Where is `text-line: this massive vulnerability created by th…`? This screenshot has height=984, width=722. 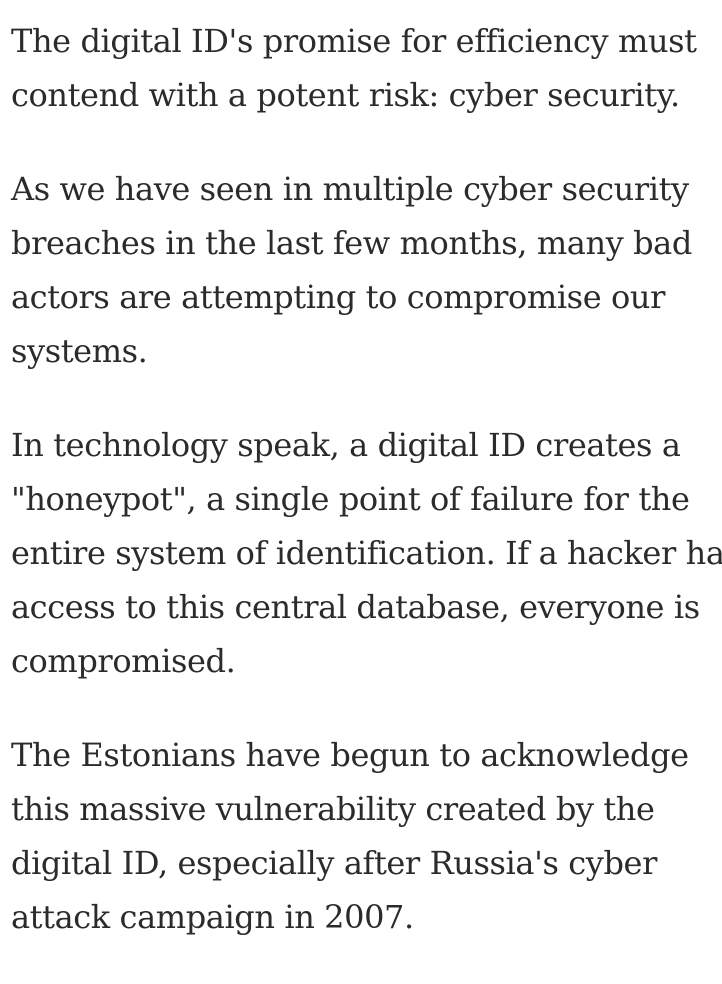
text-line: this massive vulnerability created by th… is located at coordinates (333, 809).